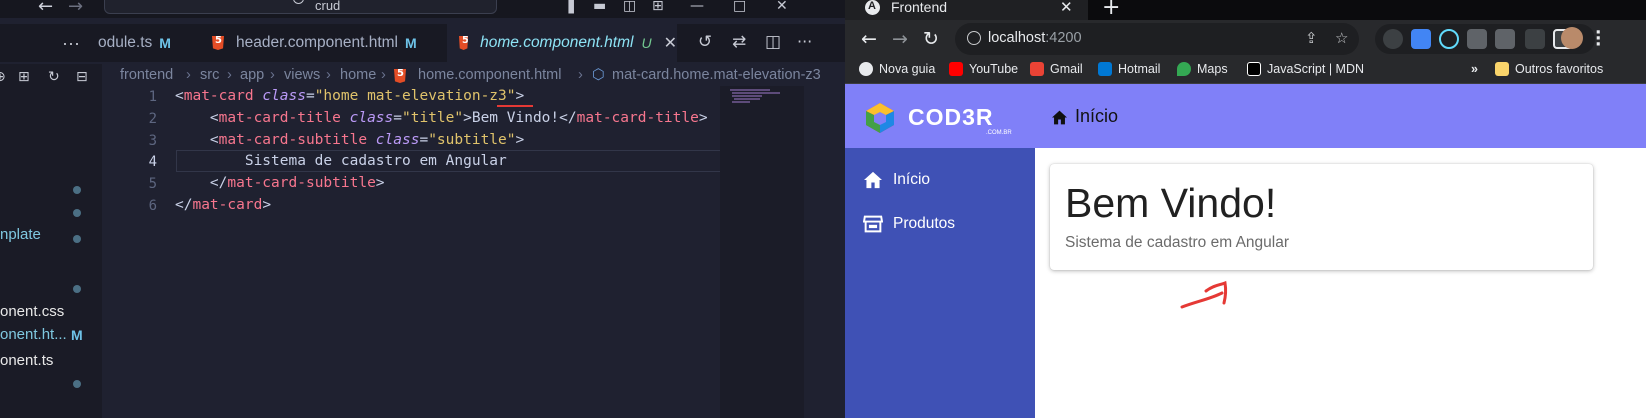  What do you see at coordinates (252, 75) in the screenshot?
I see `breadcrumb-item: app` at bounding box center [252, 75].